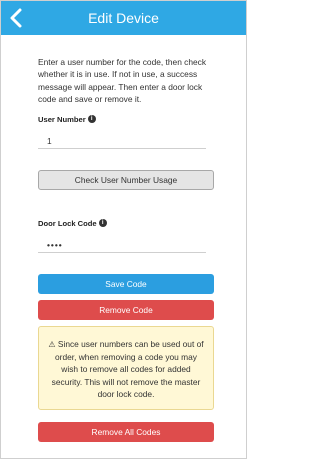 This screenshot has height=459, width=320. I want to click on door-lock-code-field: ••••, so click(122, 245).